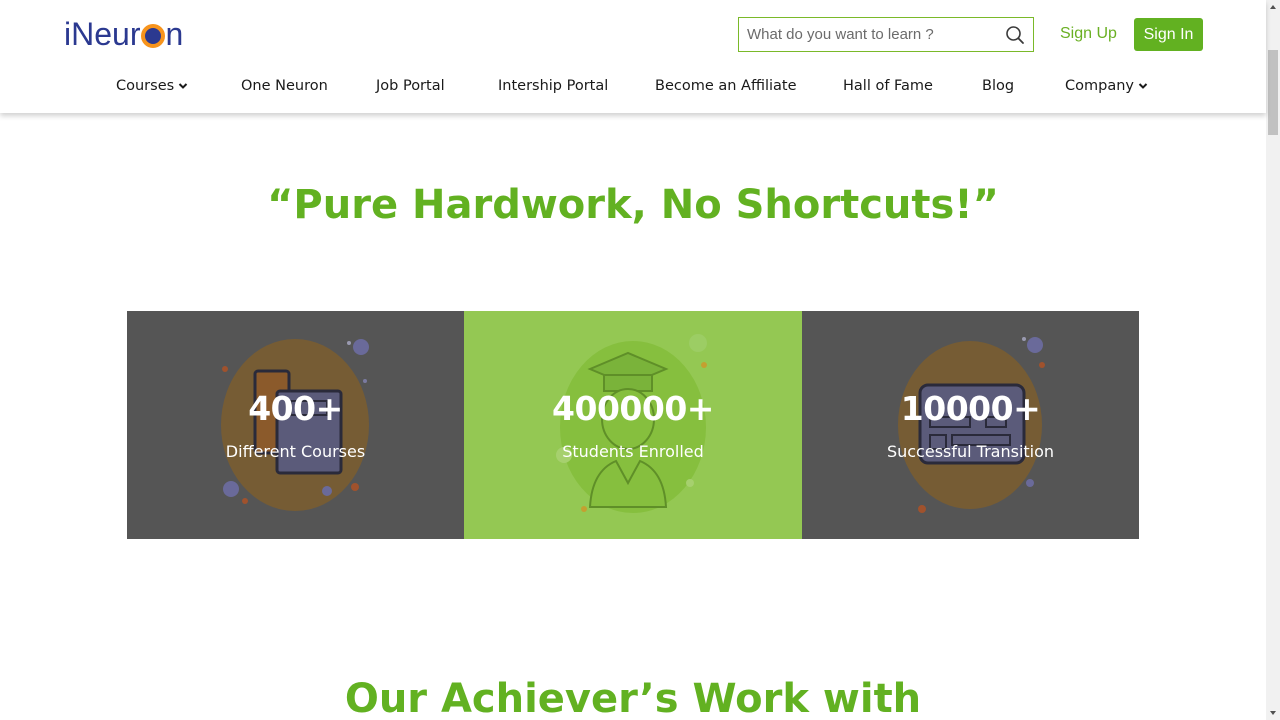  I want to click on scroll-up-arrow-icon, so click(1273, 7).